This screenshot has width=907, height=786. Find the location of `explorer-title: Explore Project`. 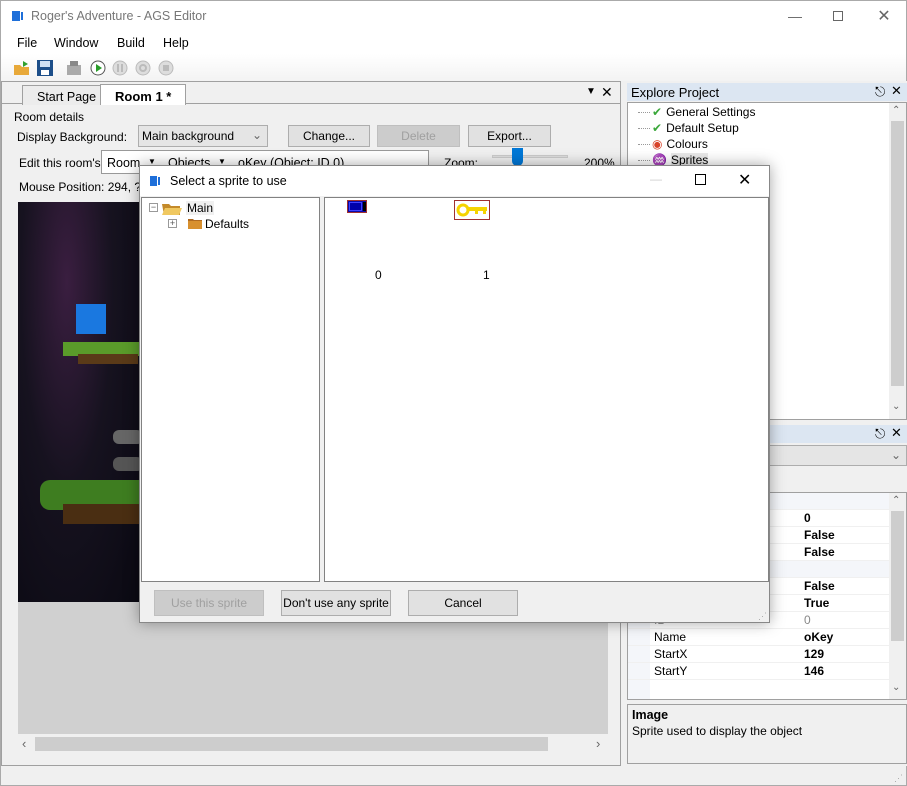

explorer-title: Explore Project is located at coordinates (675, 92).